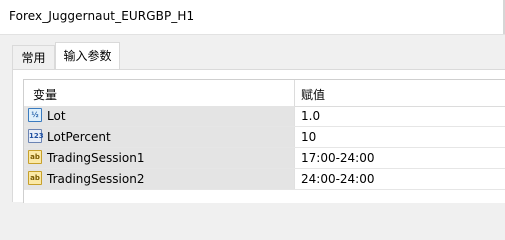 The width and height of the screenshot is (505, 240). What do you see at coordinates (264, 137) in the screenshot?
I see `table-row: 123 LotPercent 10` at bounding box center [264, 137].